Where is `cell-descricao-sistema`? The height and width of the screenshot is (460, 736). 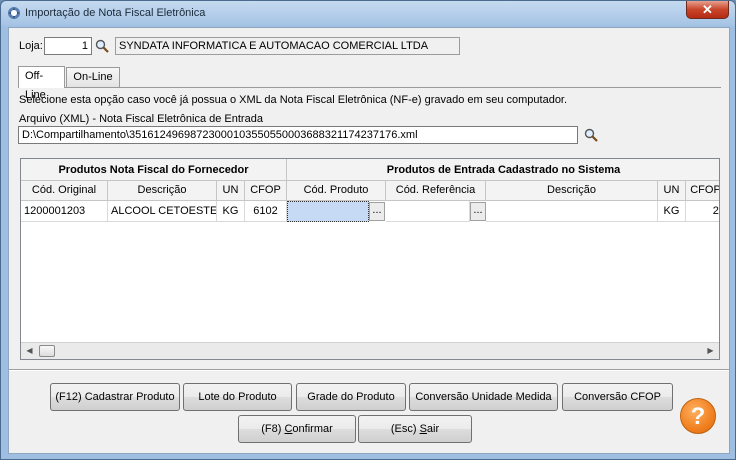 cell-descricao-sistema is located at coordinates (572, 211).